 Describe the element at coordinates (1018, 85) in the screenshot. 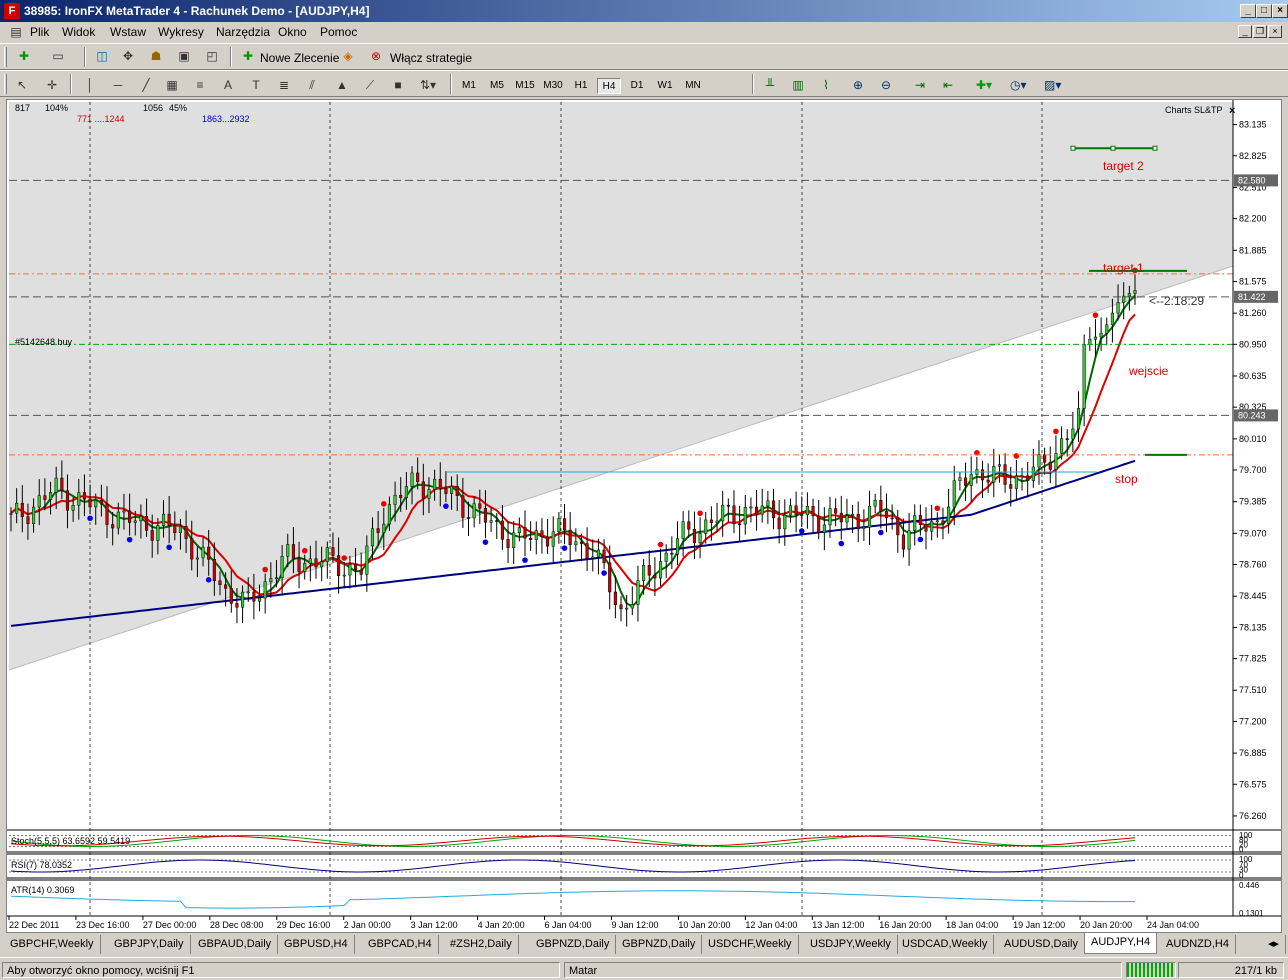

I see `periods-clock-icon: ◷▾` at that location.